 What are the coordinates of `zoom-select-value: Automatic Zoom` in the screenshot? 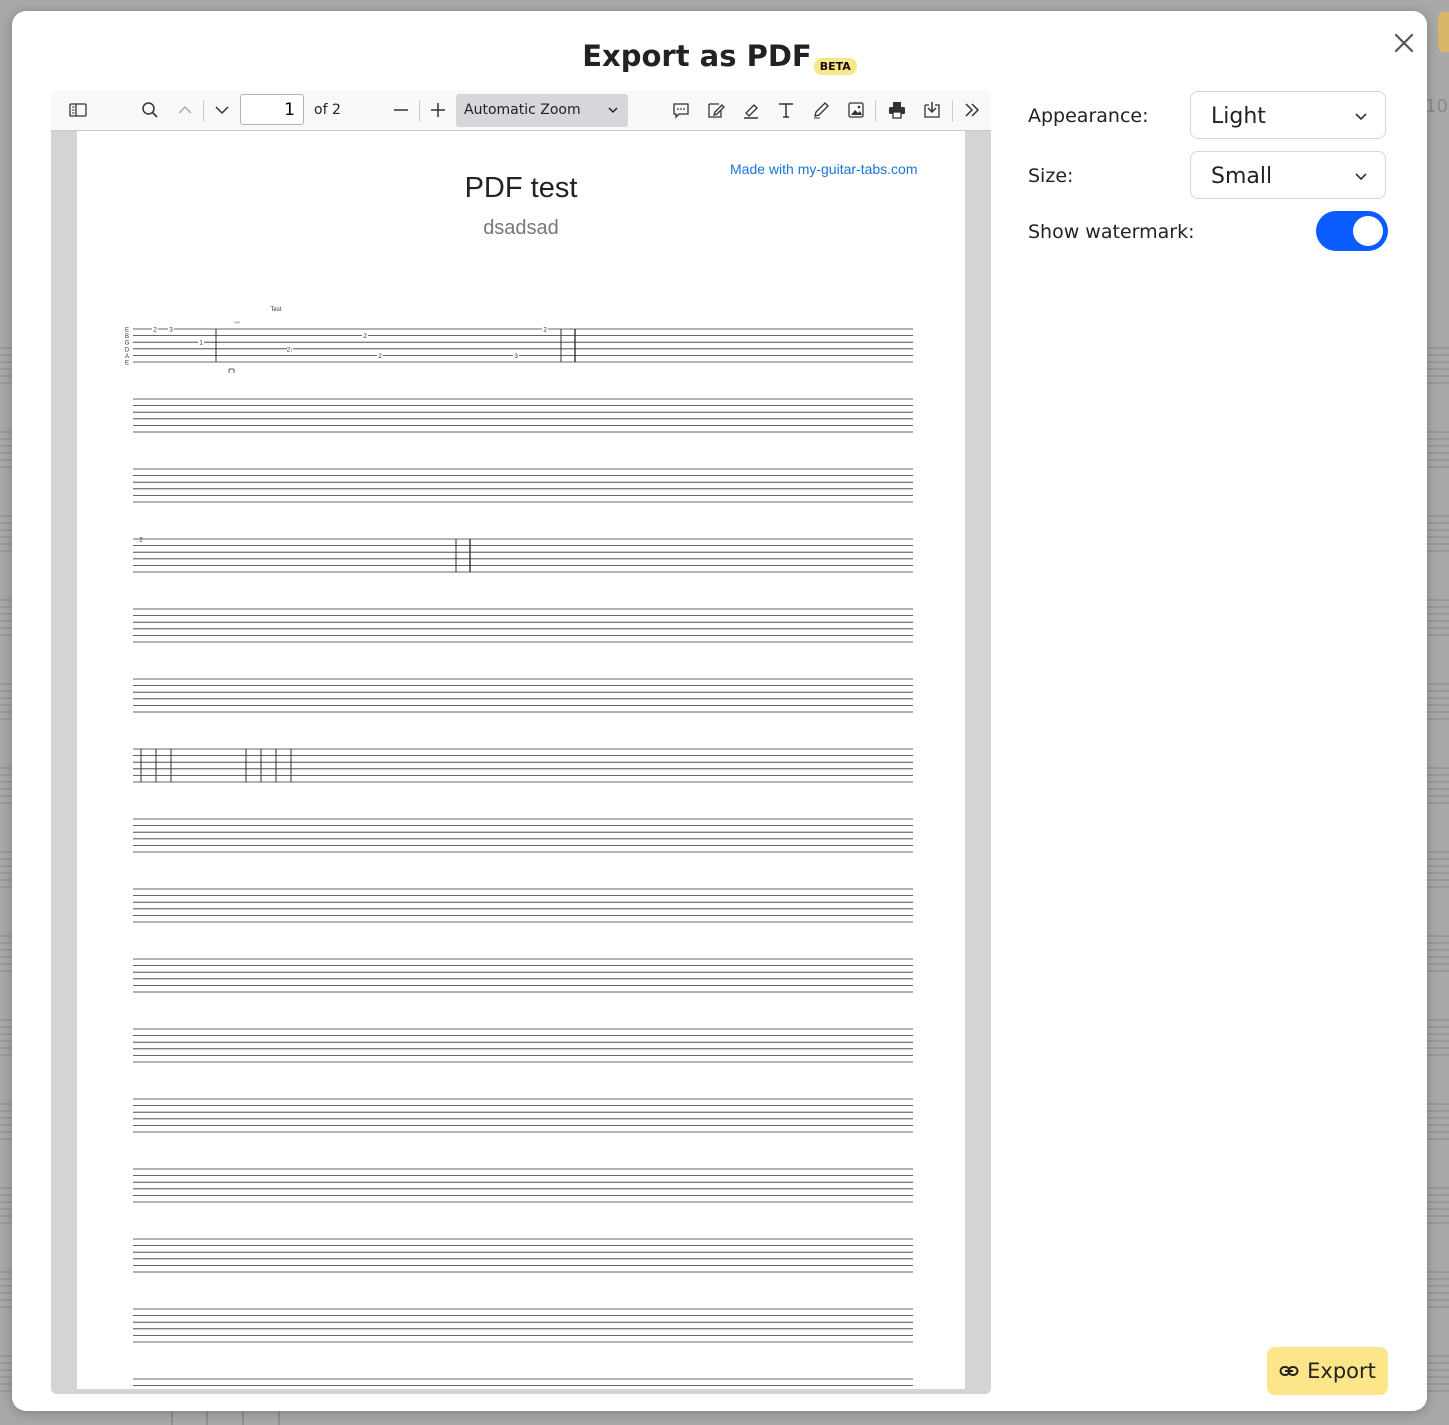 It's located at (522, 110).